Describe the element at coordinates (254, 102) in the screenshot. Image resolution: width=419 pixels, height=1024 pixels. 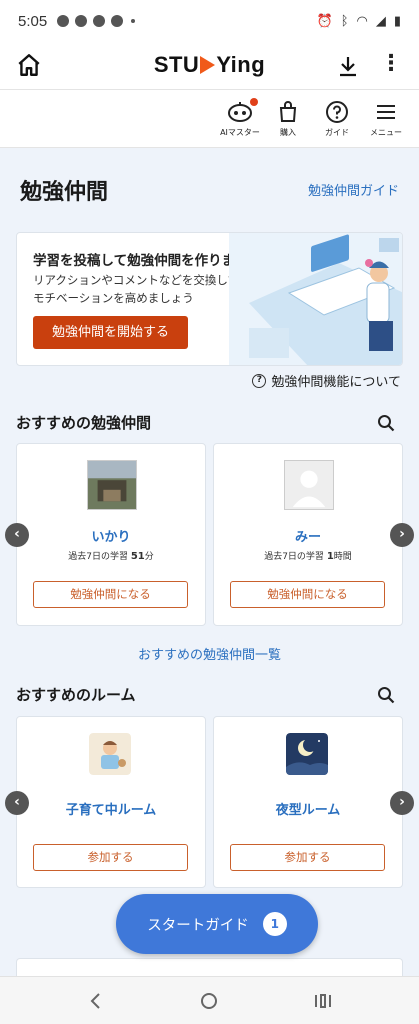
I see `notification-dot` at that location.